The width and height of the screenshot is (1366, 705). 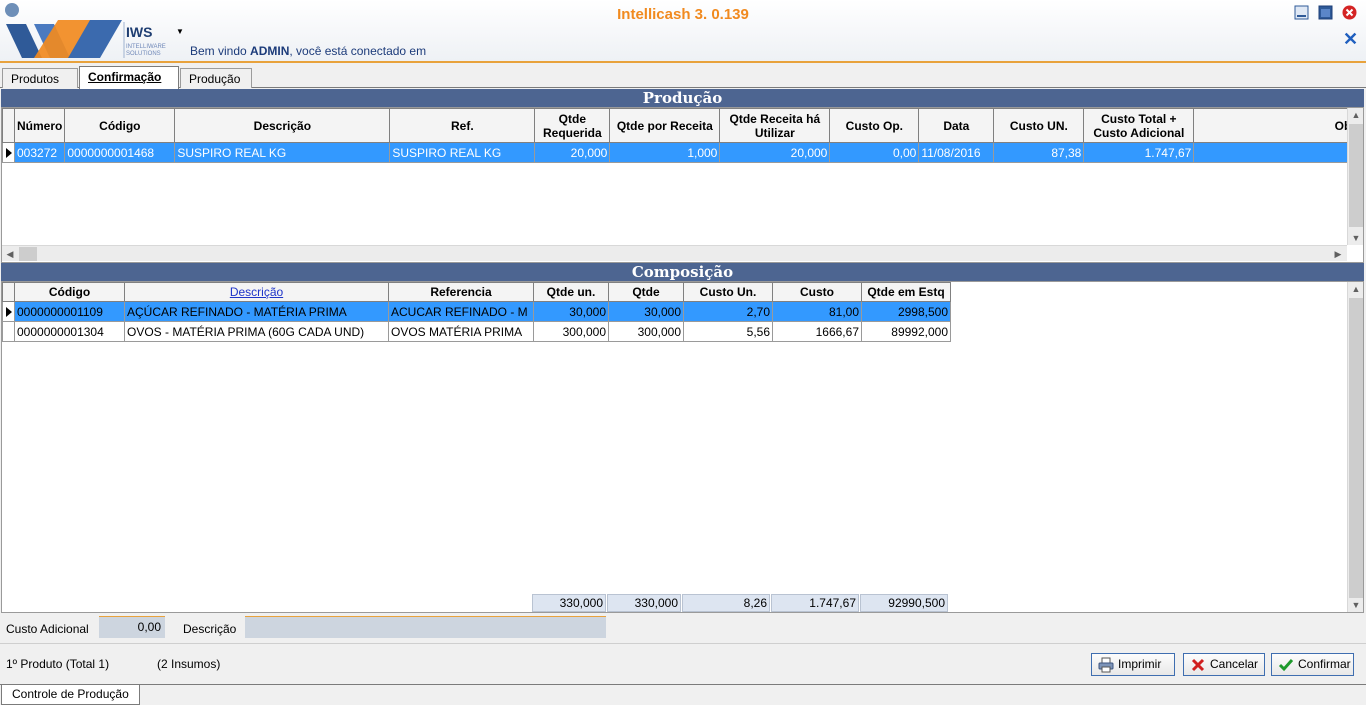 What do you see at coordinates (8, 125) in the screenshot?
I see `indicator-header` at bounding box center [8, 125].